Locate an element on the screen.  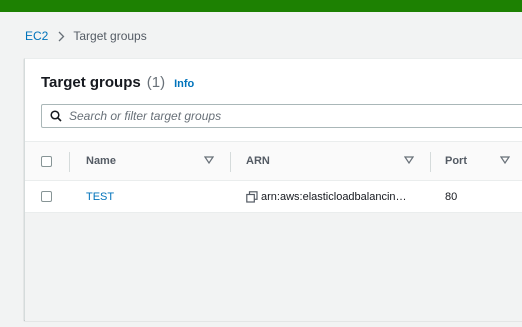
column-header-name-label: Name is located at coordinates (101, 161).